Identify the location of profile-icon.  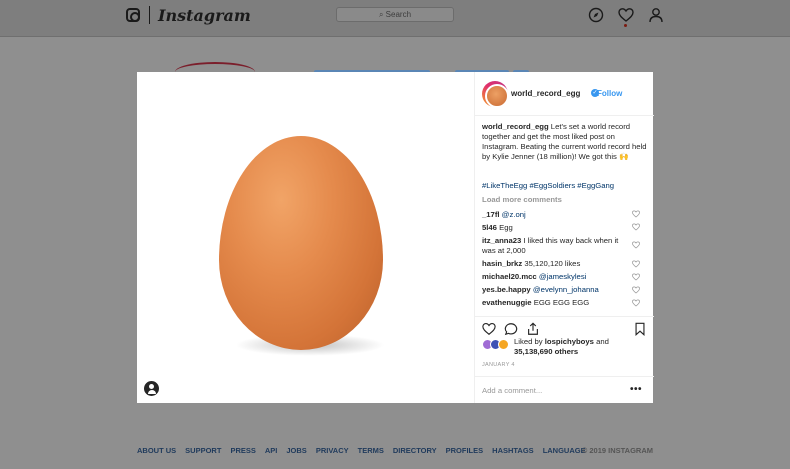
(656, 15).